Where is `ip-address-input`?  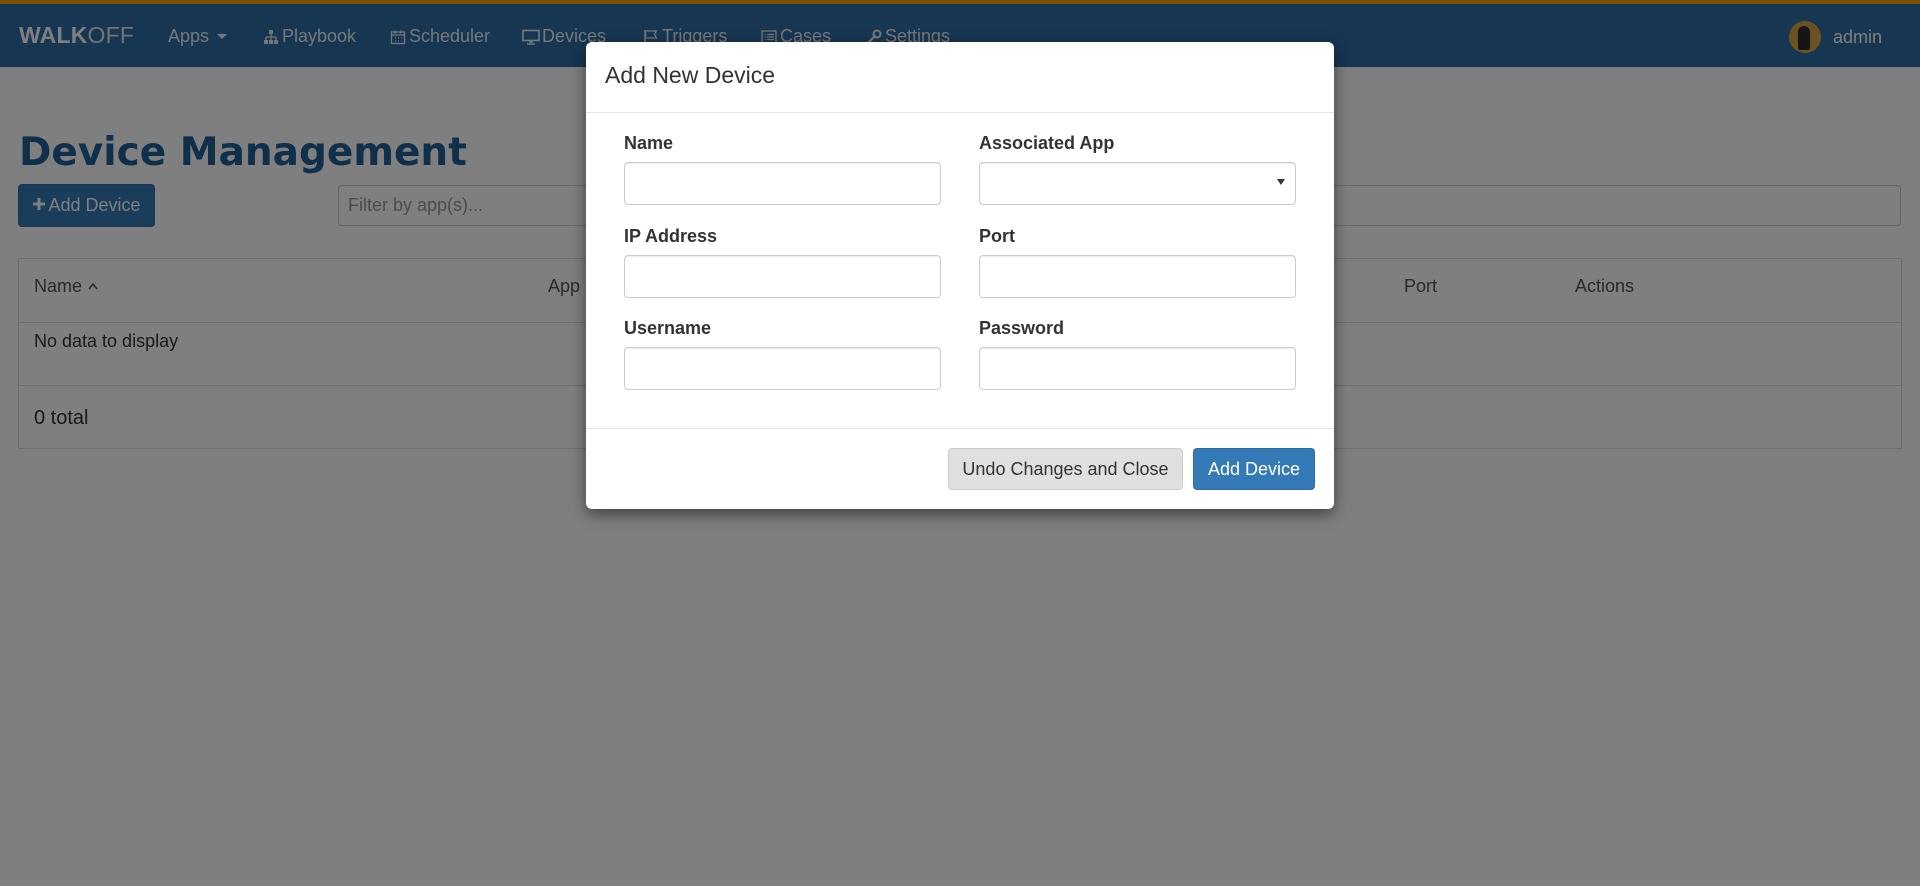
ip-address-input is located at coordinates (782, 276).